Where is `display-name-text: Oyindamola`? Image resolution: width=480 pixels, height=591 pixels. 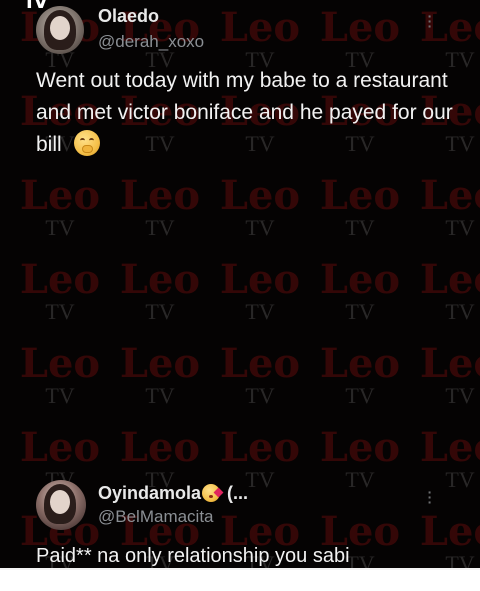 display-name-text: Oyindamola is located at coordinates (150, 493).